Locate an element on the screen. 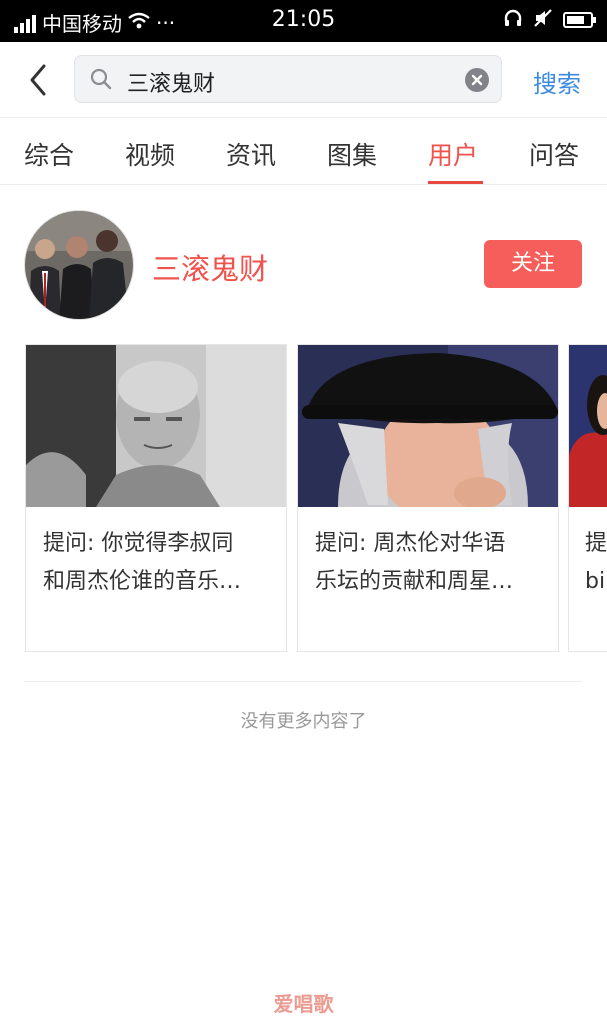 Image resolution: width=607 pixels, height=1020 pixels. question-card: 提 bi is located at coordinates (587, 498).